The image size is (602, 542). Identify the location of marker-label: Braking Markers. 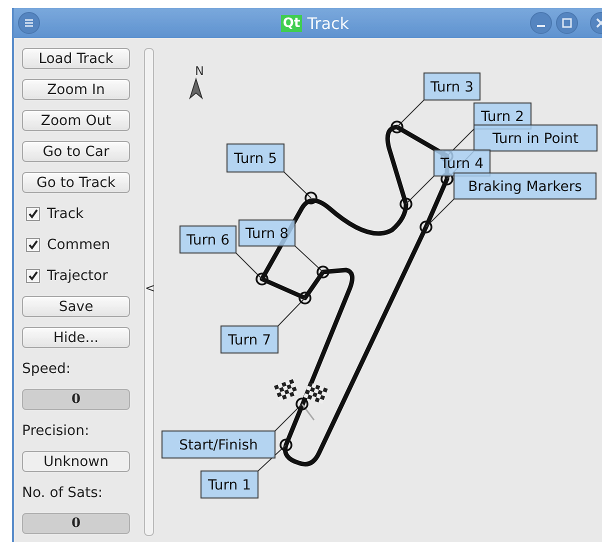
(525, 186).